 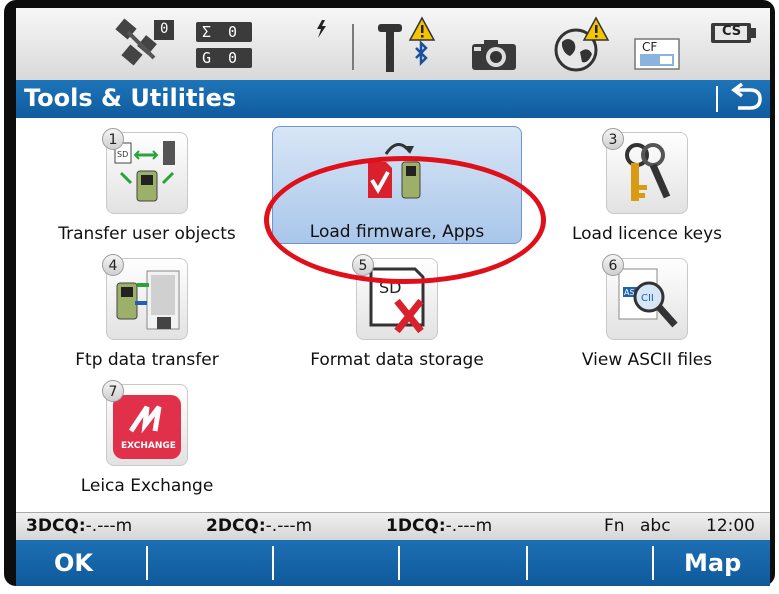 I want to click on q3-label: 3DCQ:, so click(x=56, y=526).